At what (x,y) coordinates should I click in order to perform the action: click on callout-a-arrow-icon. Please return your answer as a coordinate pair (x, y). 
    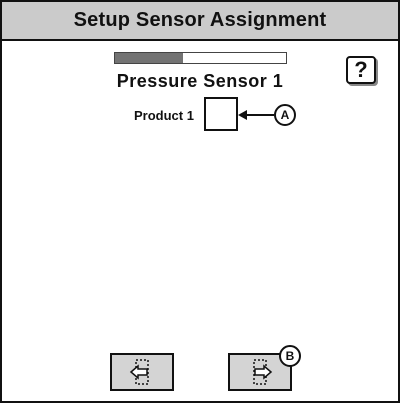
    Looking at the image, I should click on (256, 115).